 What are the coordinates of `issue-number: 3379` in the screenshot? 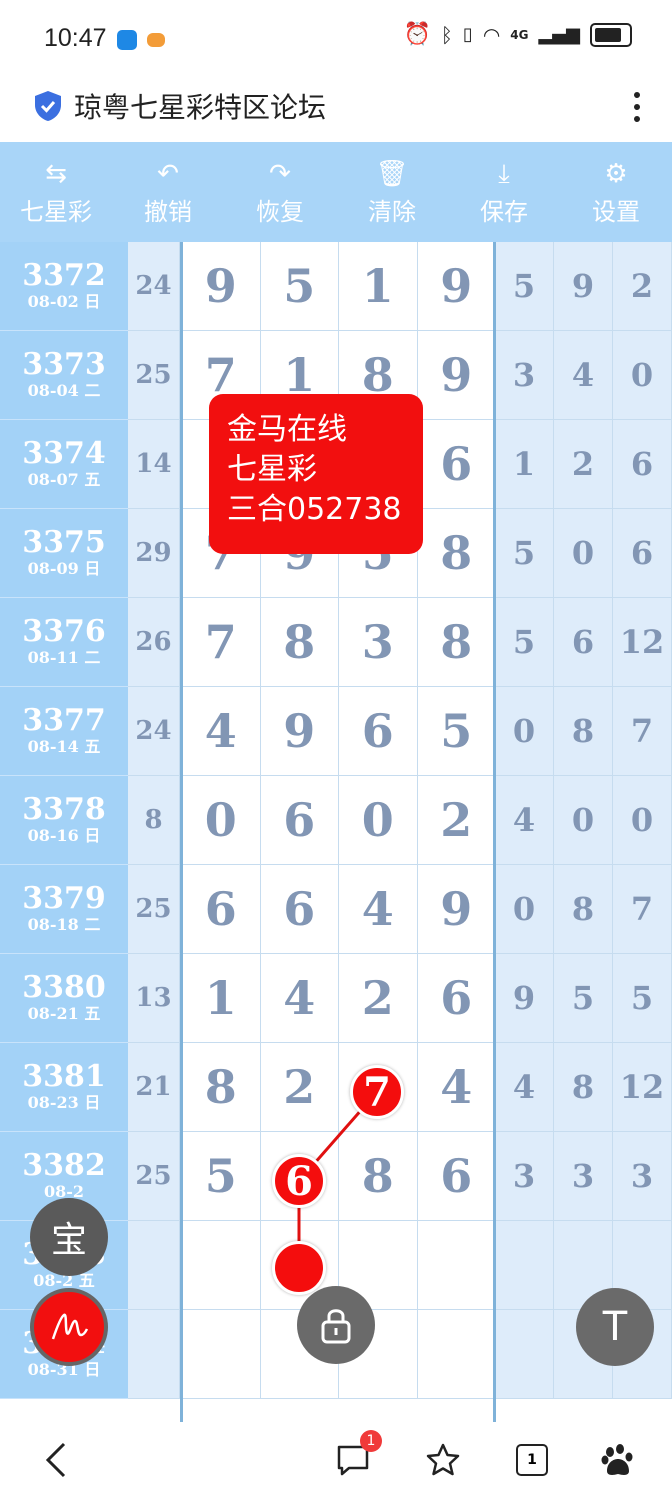 It's located at (64, 898).